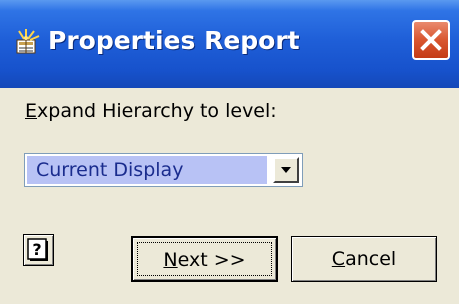 This screenshot has width=459, height=304. Describe the element at coordinates (31, 111) in the screenshot. I see `label-access-key: E` at that location.